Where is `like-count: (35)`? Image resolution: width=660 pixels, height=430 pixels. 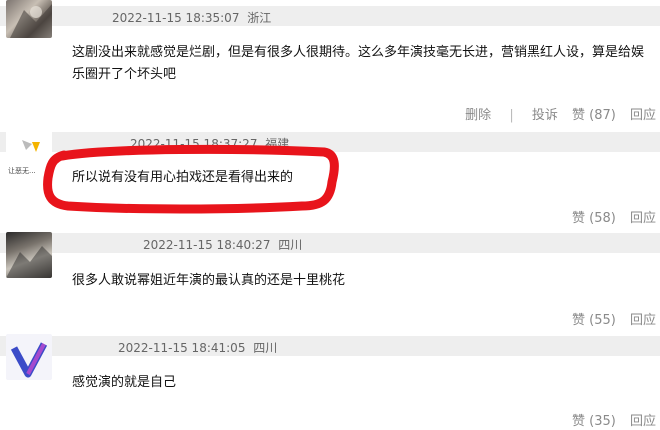 like-count: (35) is located at coordinates (602, 421).